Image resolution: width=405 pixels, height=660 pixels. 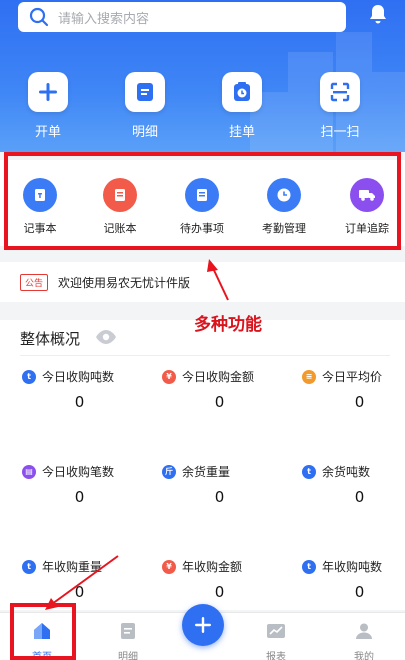 I want to click on tab-details: 明细, so click(x=128, y=640).